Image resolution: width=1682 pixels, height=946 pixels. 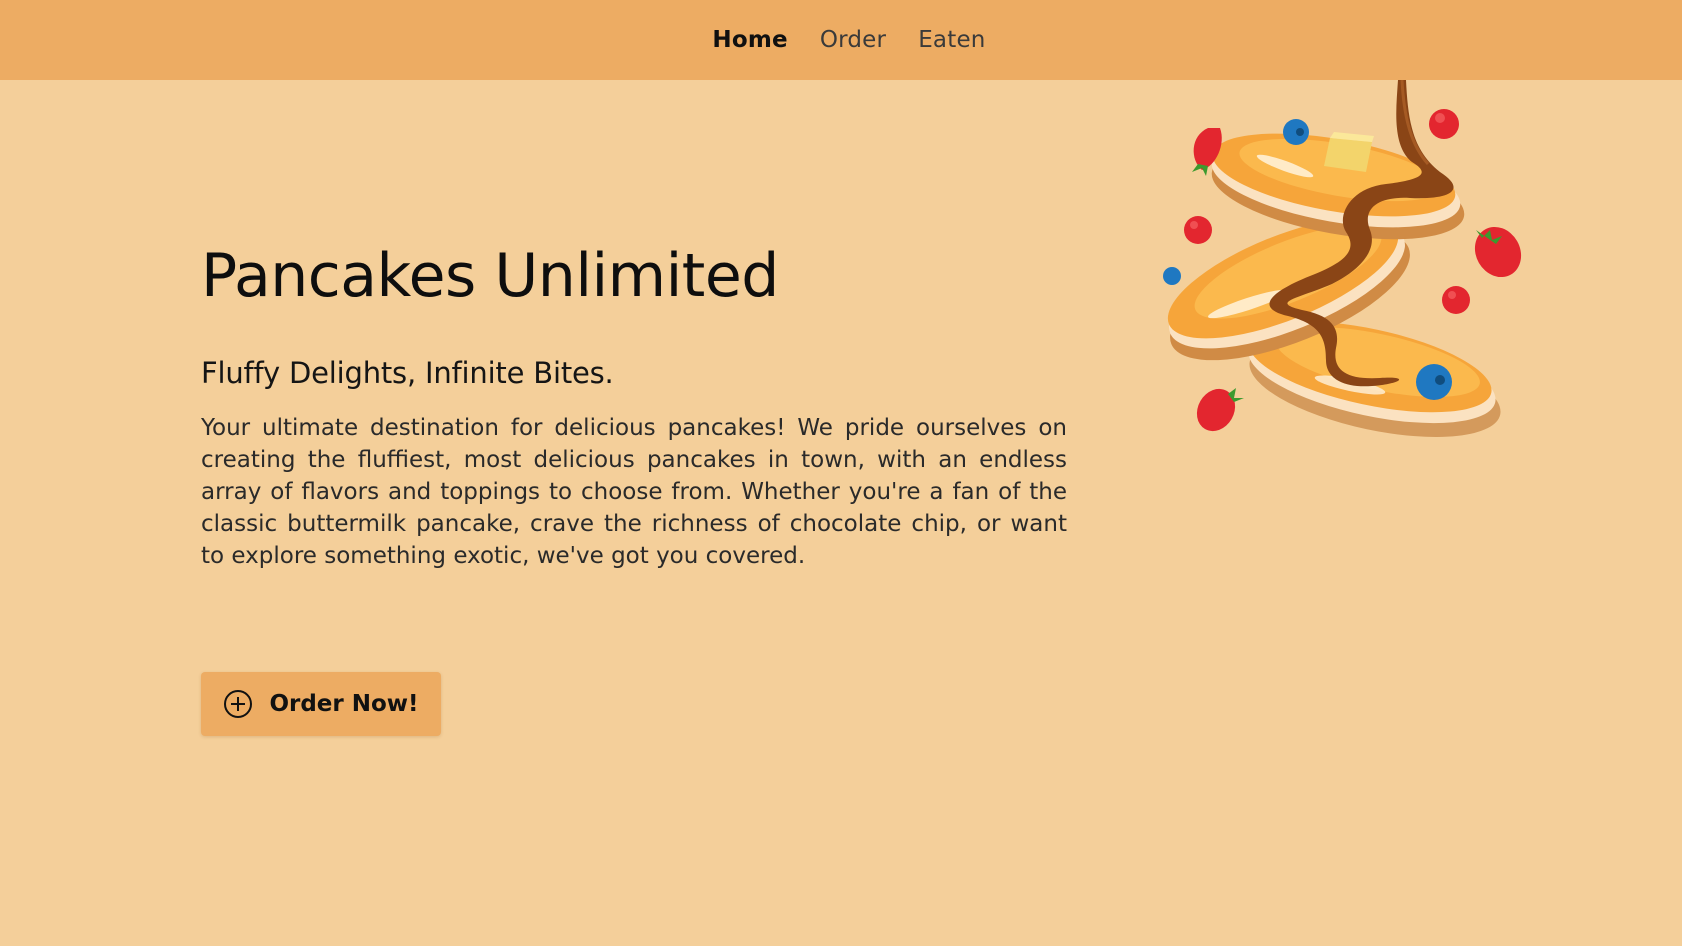 What do you see at coordinates (1348, 155) in the screenshot?
I see `butter-pat` at bounding box center [1348, 155].